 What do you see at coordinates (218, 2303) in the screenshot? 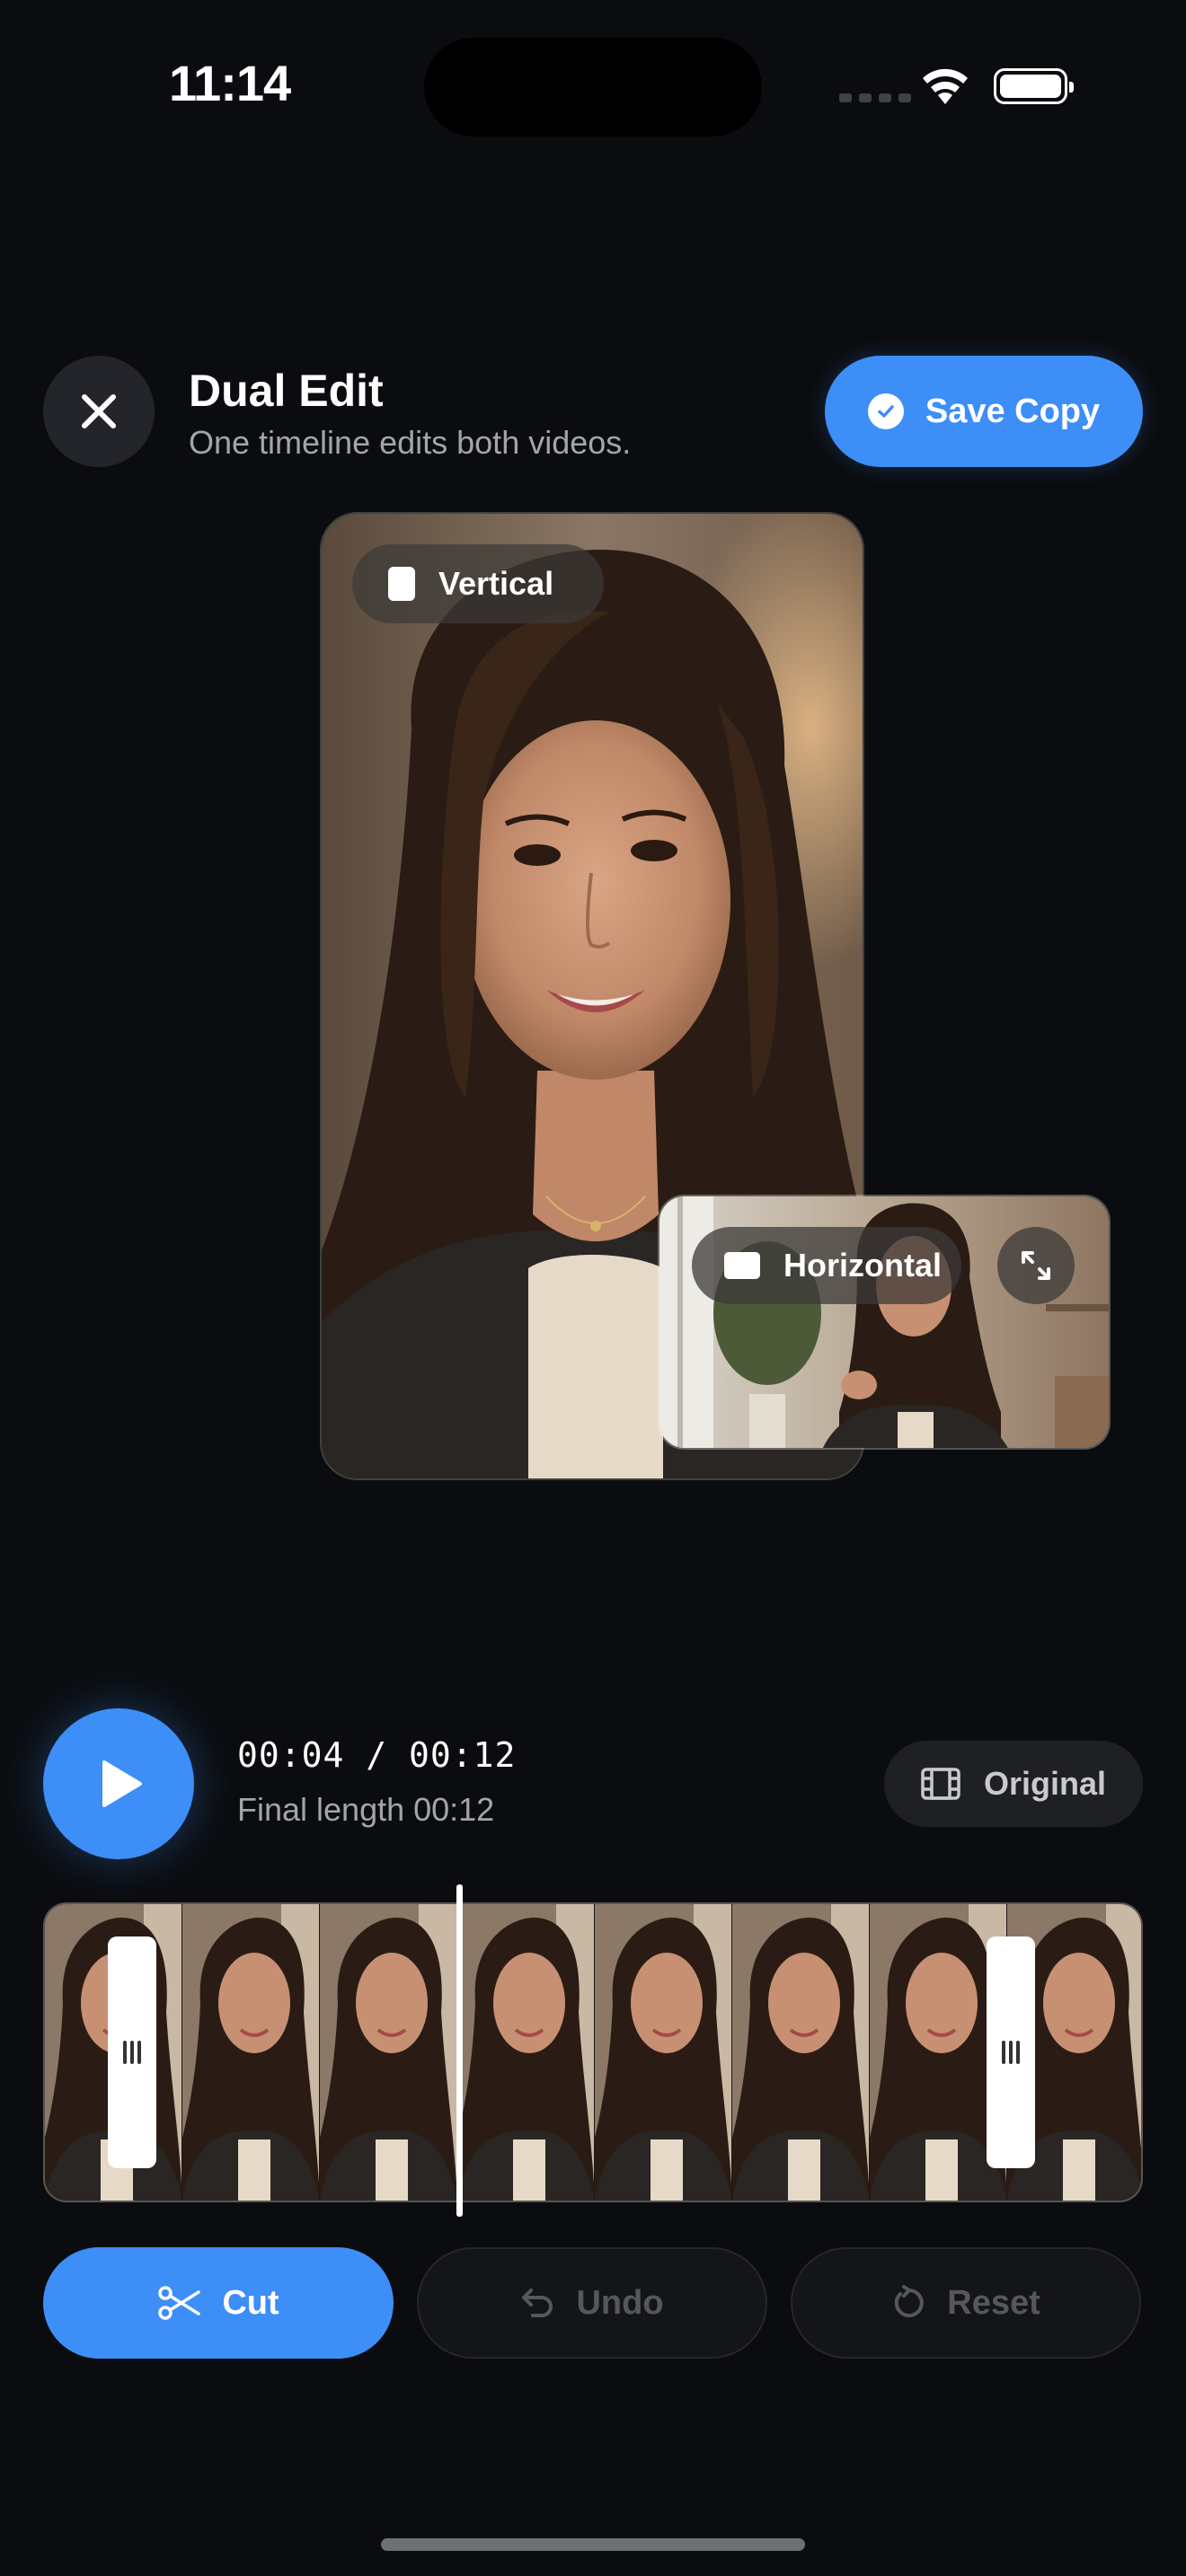
I see `cut-button: Cut` at bounding box center [218, 2303].